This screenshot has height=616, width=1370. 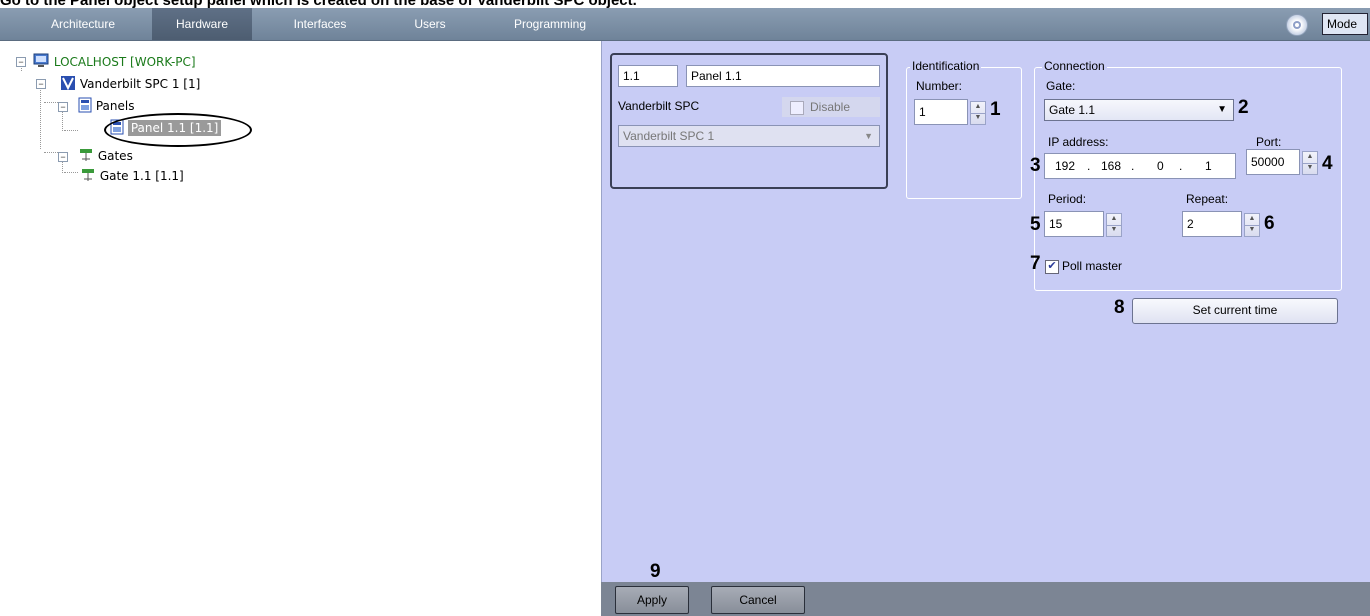 What do you see at coordinates (85, 105) in the screenshot?
I see `panel-device-icon` at bounding box center [85, 105].